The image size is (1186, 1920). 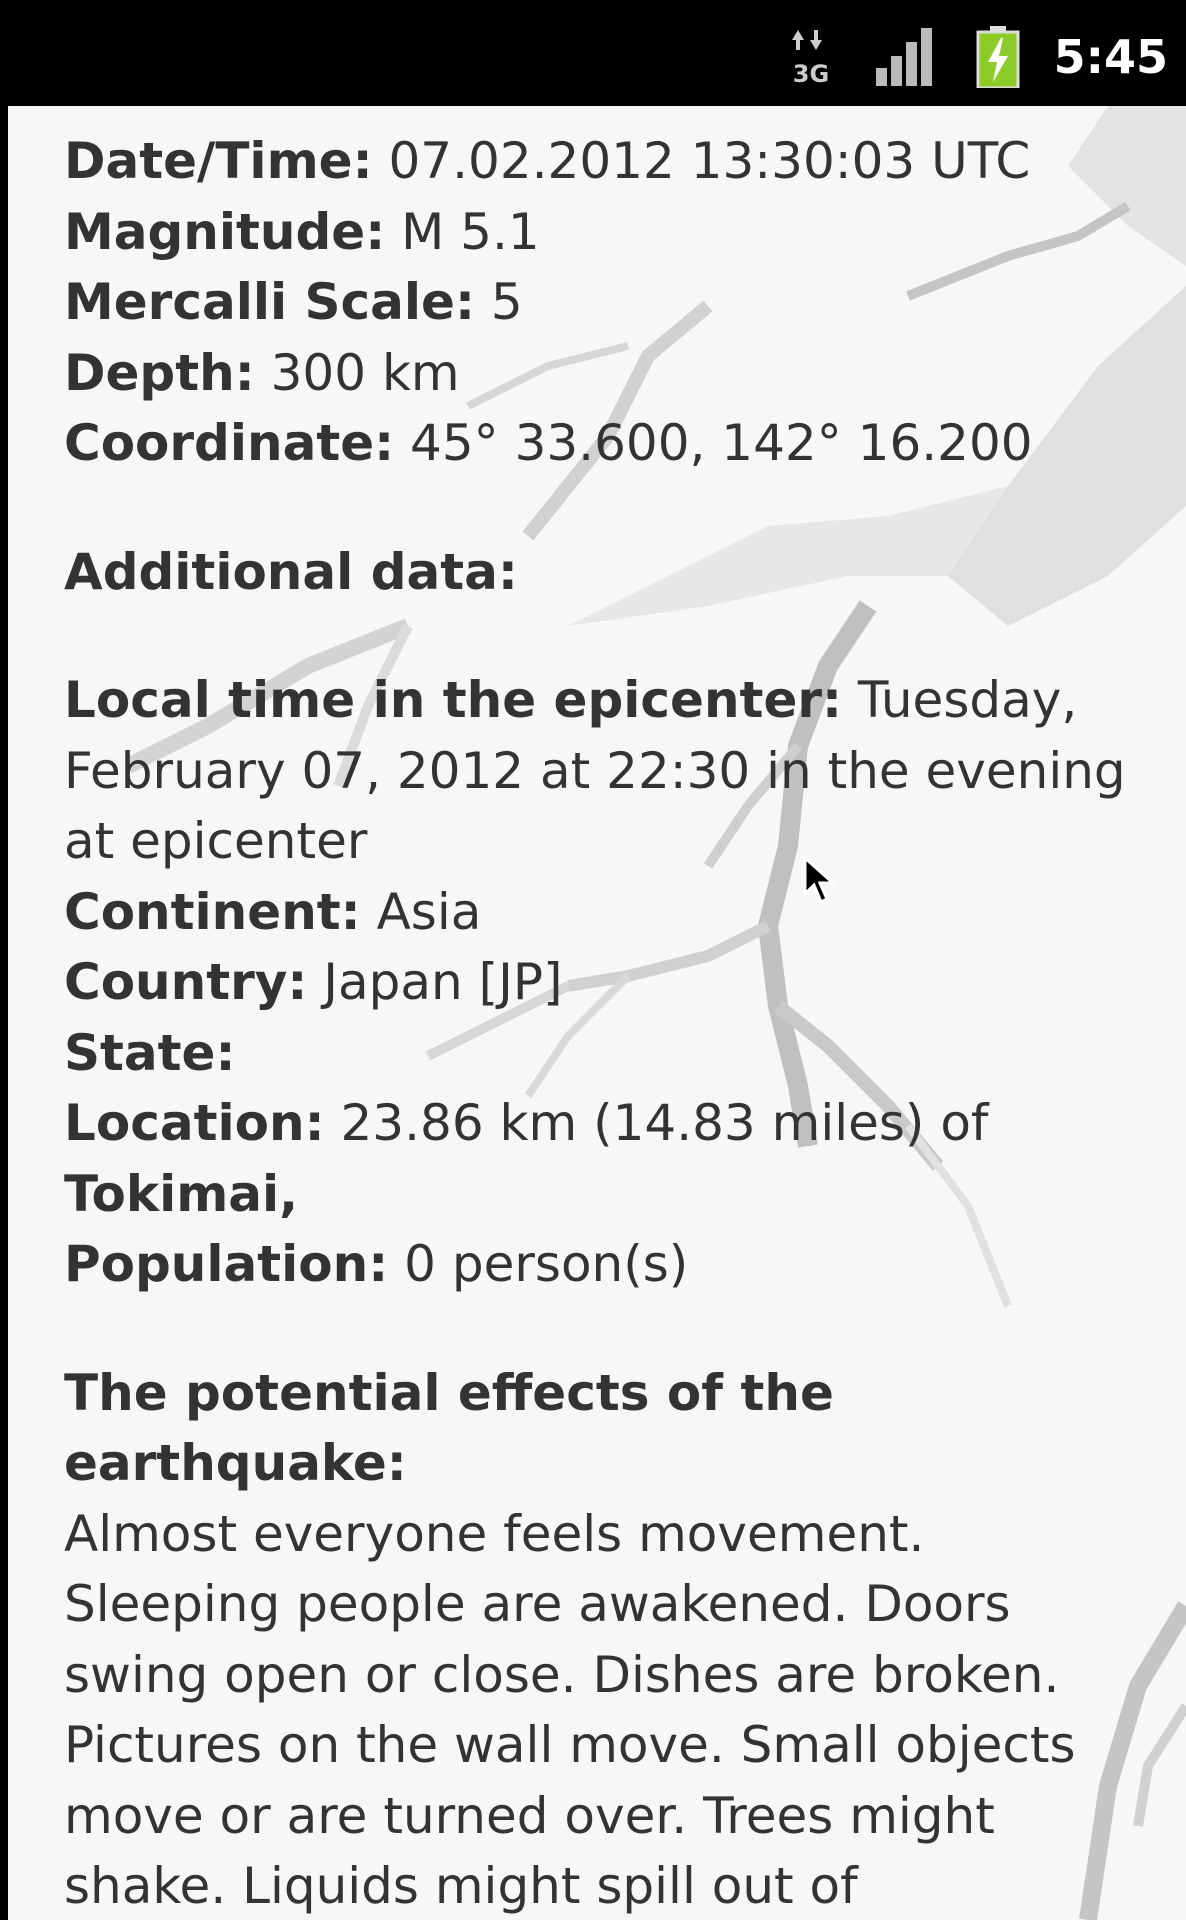 I want to click on datetime-value: 07.02.2012 13:30:03 UTC, so click(x=709, y=161).